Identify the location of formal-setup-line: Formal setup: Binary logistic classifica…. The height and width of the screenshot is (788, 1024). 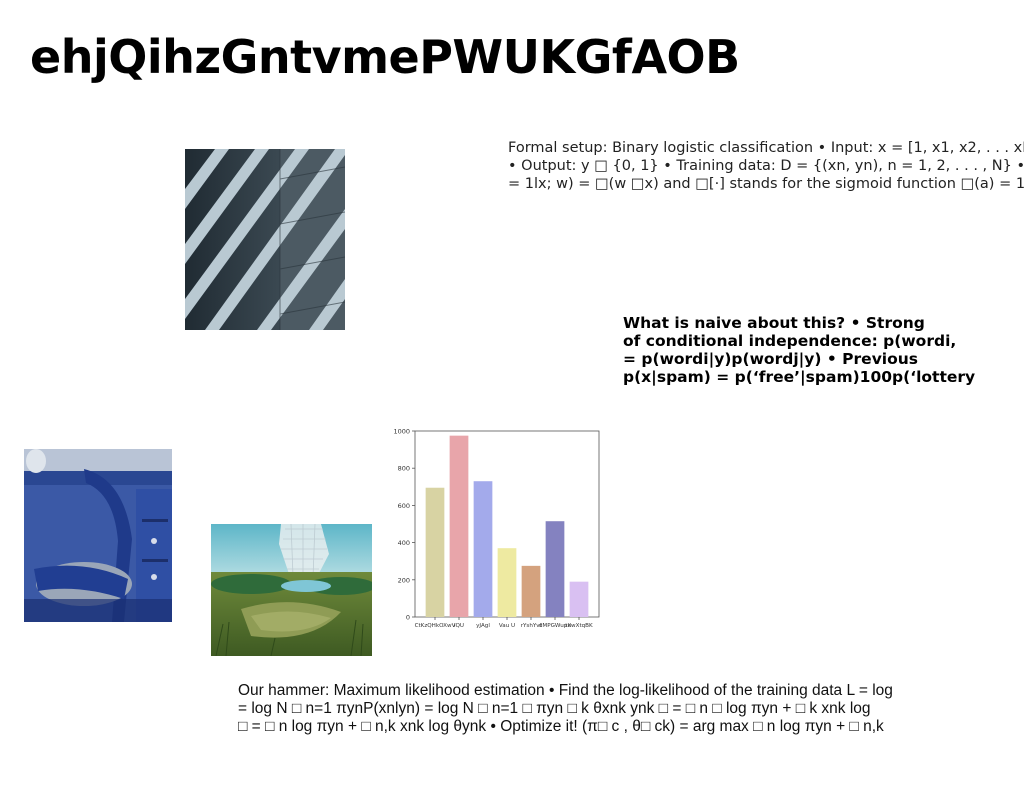
(766, 148).